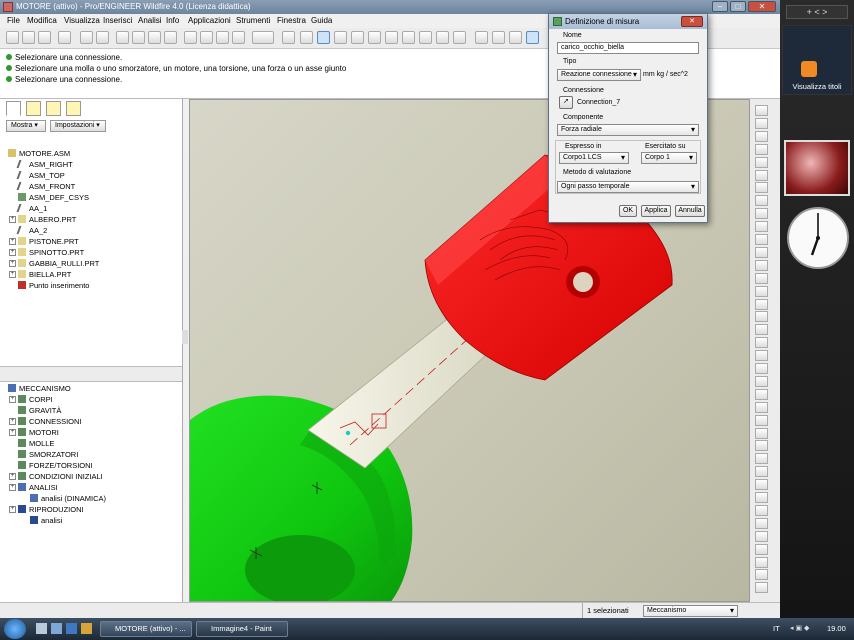  What do you see at coordinates (442, 37) in the screenshot?
I see `saved-views-icon` at bounding box center [442, 37].